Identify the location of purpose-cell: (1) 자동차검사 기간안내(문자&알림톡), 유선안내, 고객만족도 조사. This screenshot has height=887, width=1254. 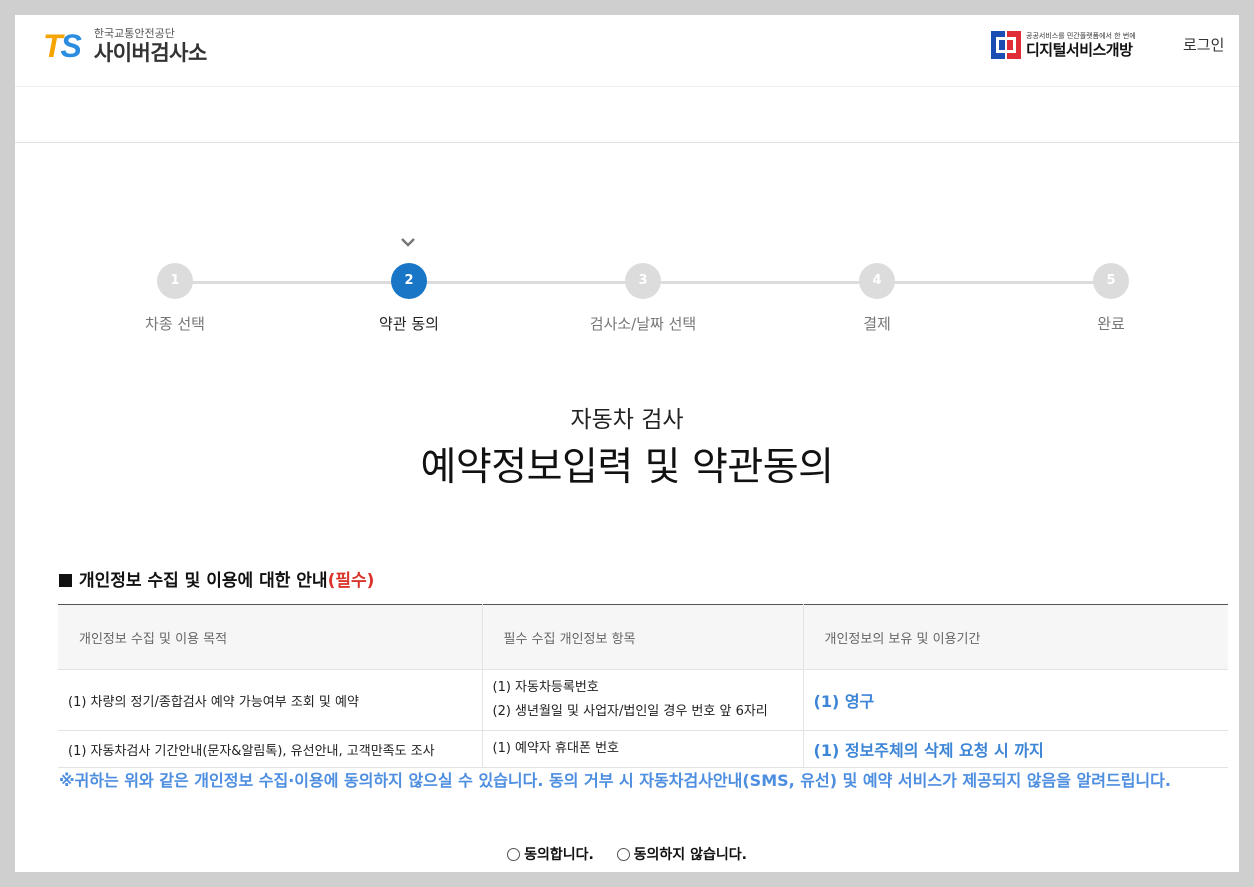
(270, 749).